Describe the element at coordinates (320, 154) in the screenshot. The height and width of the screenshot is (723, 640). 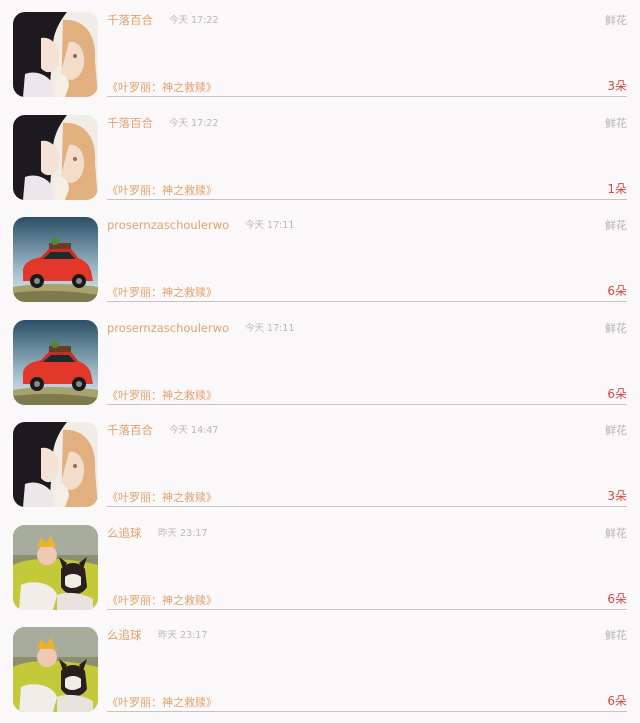
I see `list-item: 千落百合 今天 17:22 鲜花《叶罗丽：神之救赎》 1朵` at that location.